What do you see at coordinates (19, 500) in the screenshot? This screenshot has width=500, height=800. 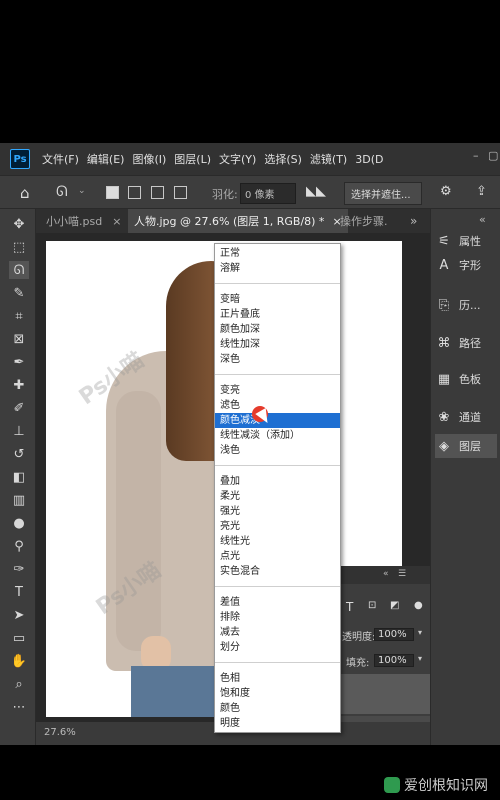 I see `gradient-tool-icon: ▥` at bounding box center [19, 500].